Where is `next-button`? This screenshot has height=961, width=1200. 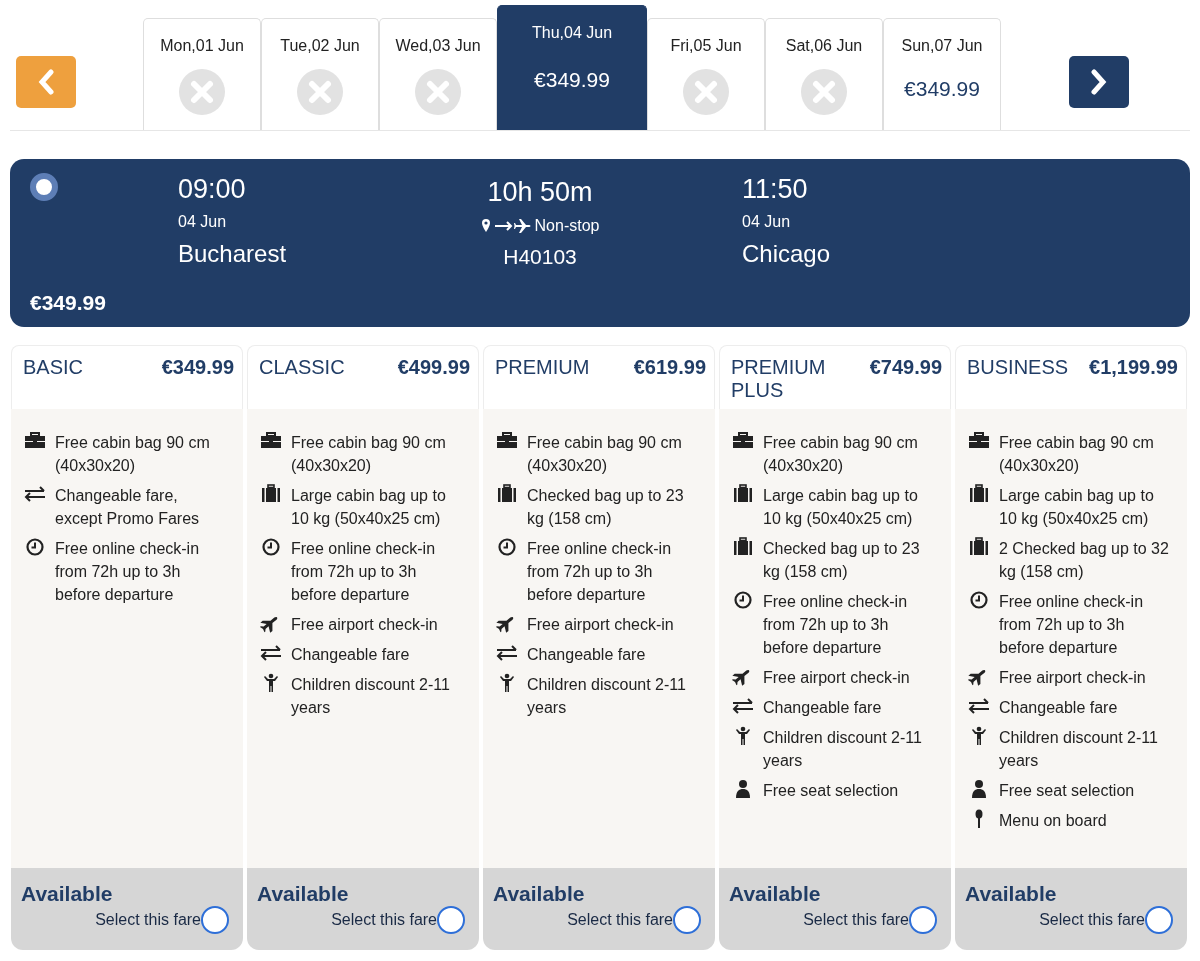
next-button is located at coordinates (1099, 82).